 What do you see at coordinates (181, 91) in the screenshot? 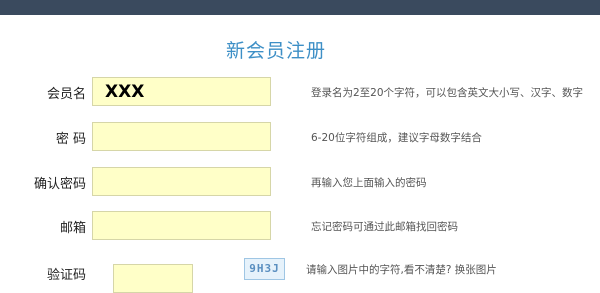
I see `username-input` at bounding box center [181, 91].